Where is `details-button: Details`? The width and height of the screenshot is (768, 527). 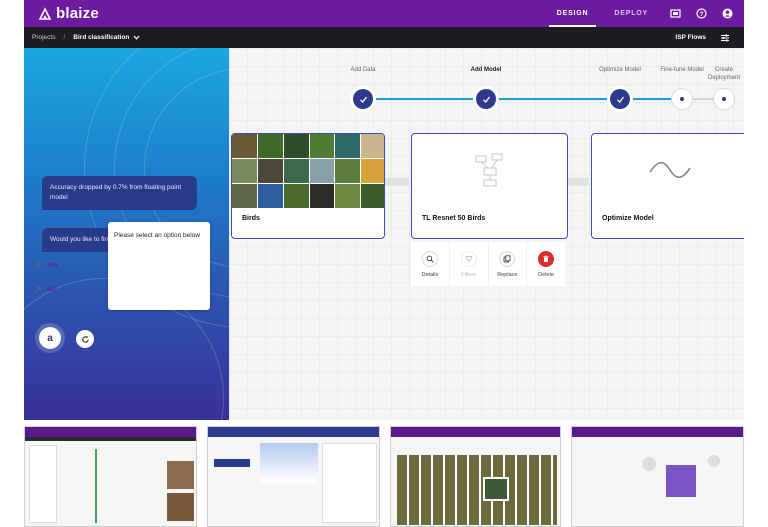
details-button: Details is located at coordinates (430, 264).